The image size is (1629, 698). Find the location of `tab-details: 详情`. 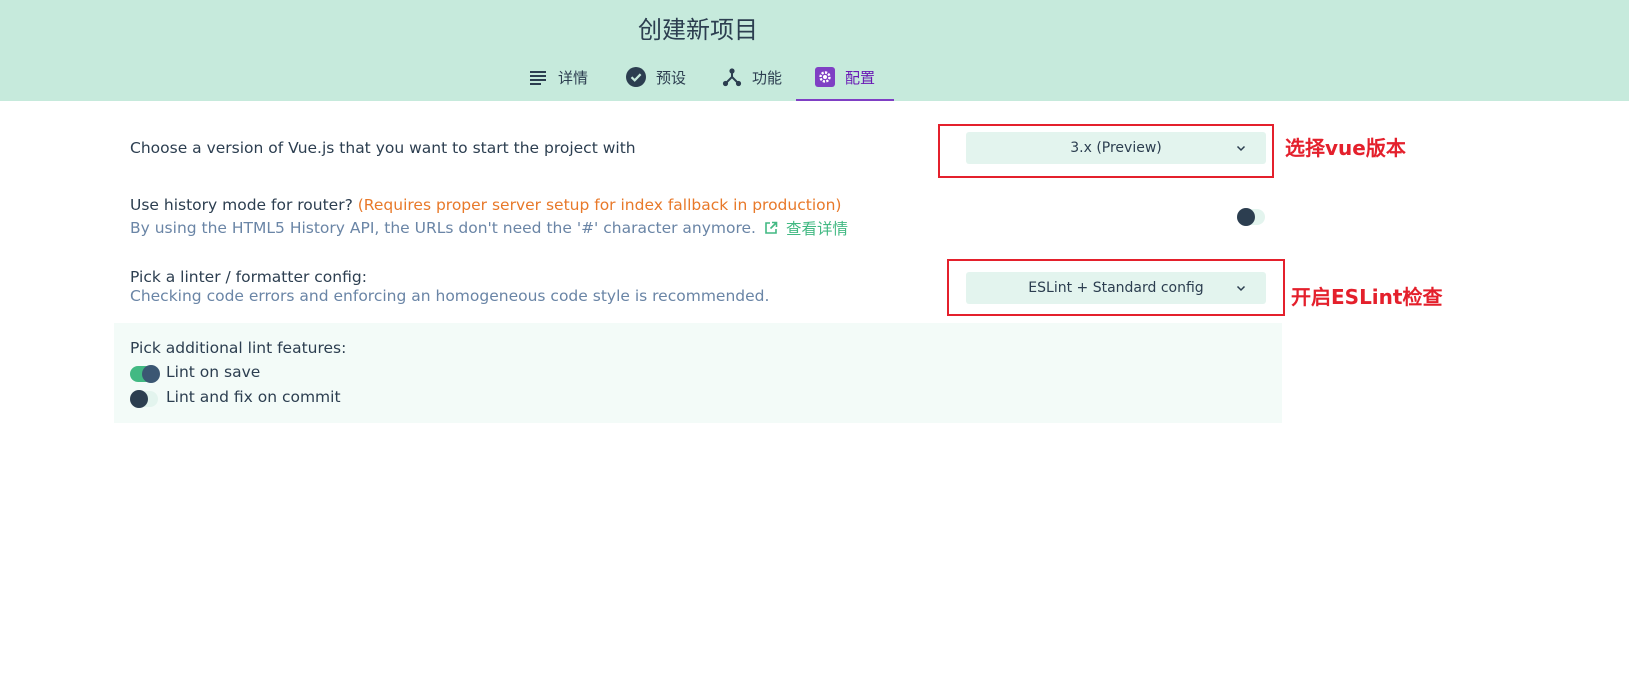

tab-details: 详情 is located at coordinates (558, 79).